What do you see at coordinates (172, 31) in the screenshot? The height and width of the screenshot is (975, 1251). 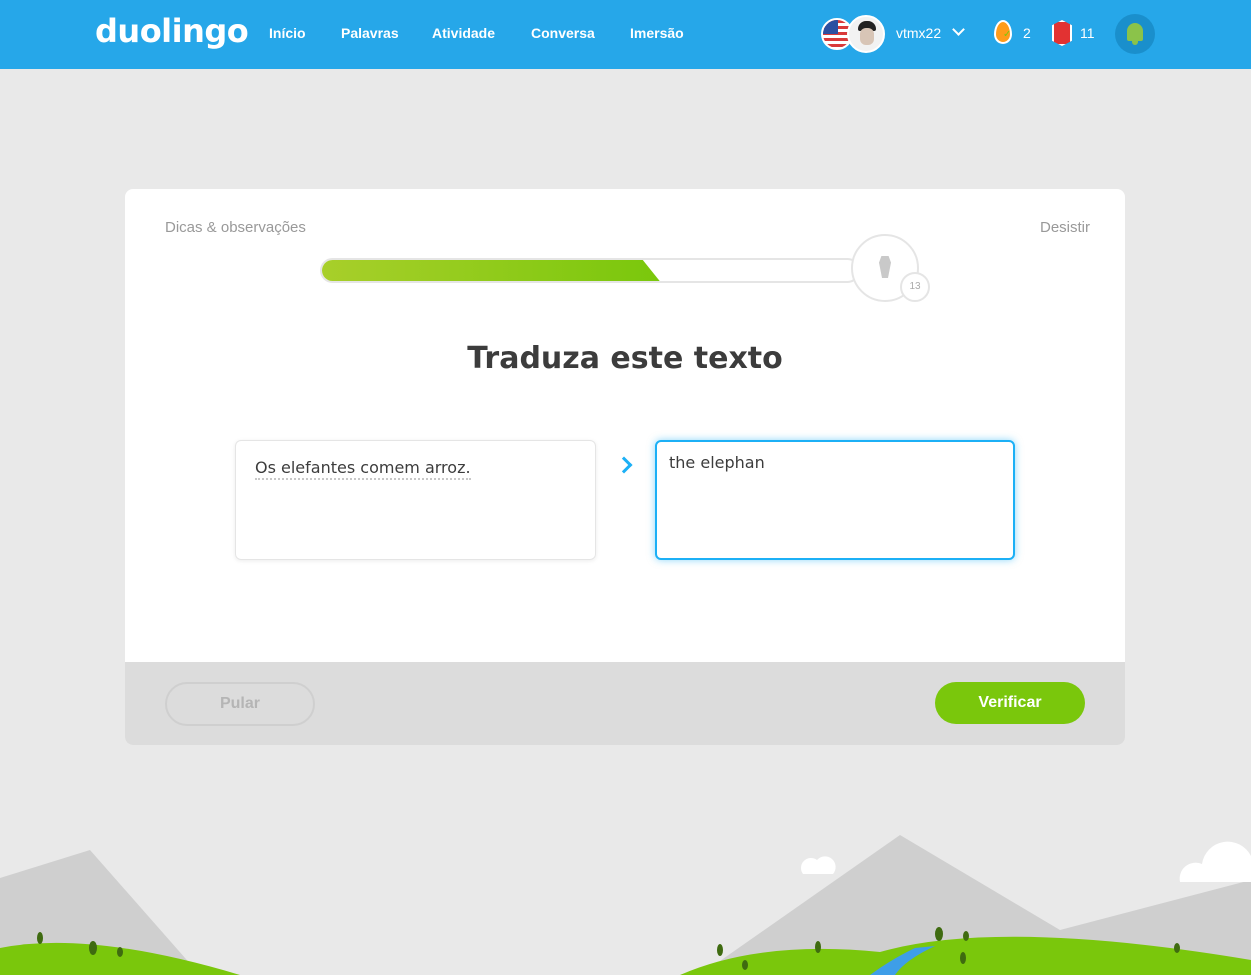 I see `duolingo-logo: duolingo` at bounding box center [172, 31].